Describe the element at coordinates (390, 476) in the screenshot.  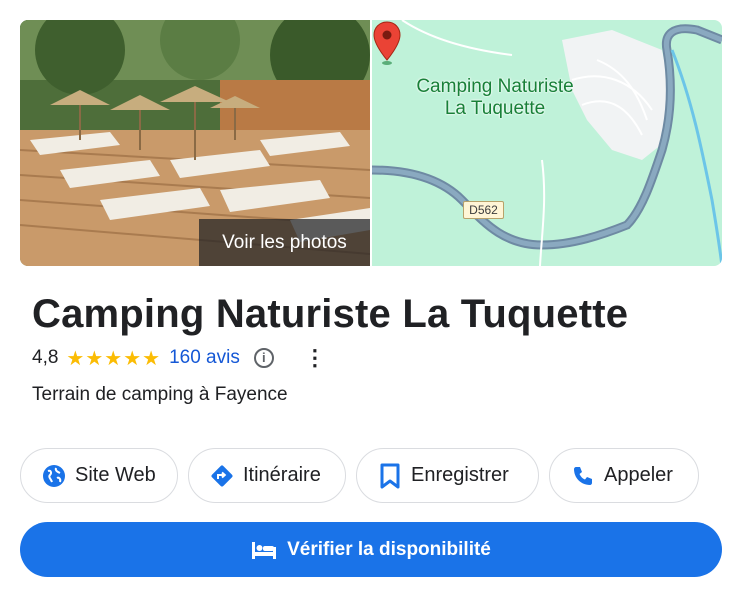
I see `bookmark-icon` at that location.